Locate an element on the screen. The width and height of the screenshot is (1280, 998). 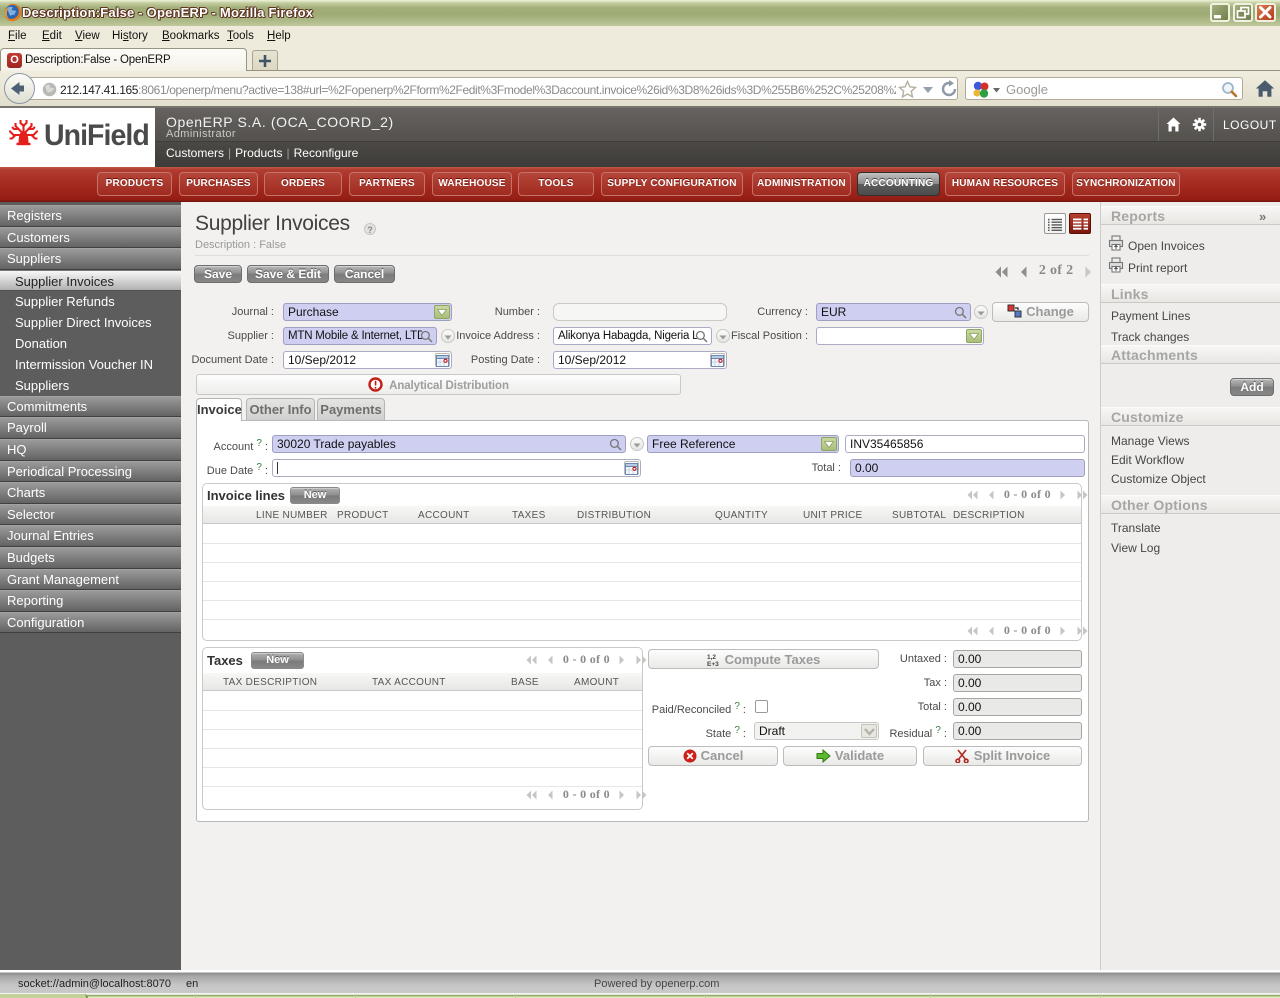
svg-text: 1,2 is located at coordinates (711, 657).